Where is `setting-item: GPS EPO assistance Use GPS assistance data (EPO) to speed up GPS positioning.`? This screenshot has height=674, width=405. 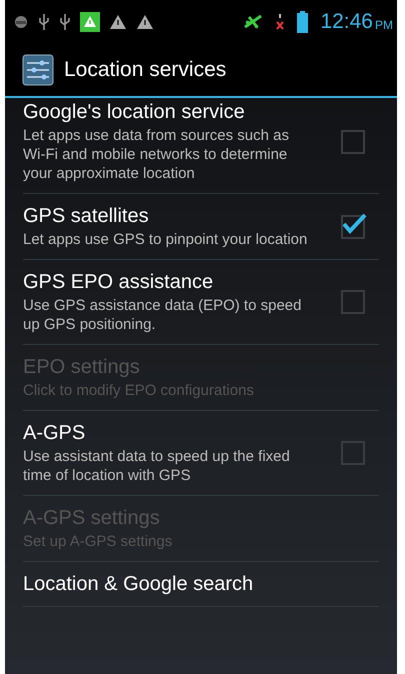
setting-item: GPS EPO assistance Use GPS assistance data (EPO) to speed up GPS positioning. is located at coordinates (201, 302).